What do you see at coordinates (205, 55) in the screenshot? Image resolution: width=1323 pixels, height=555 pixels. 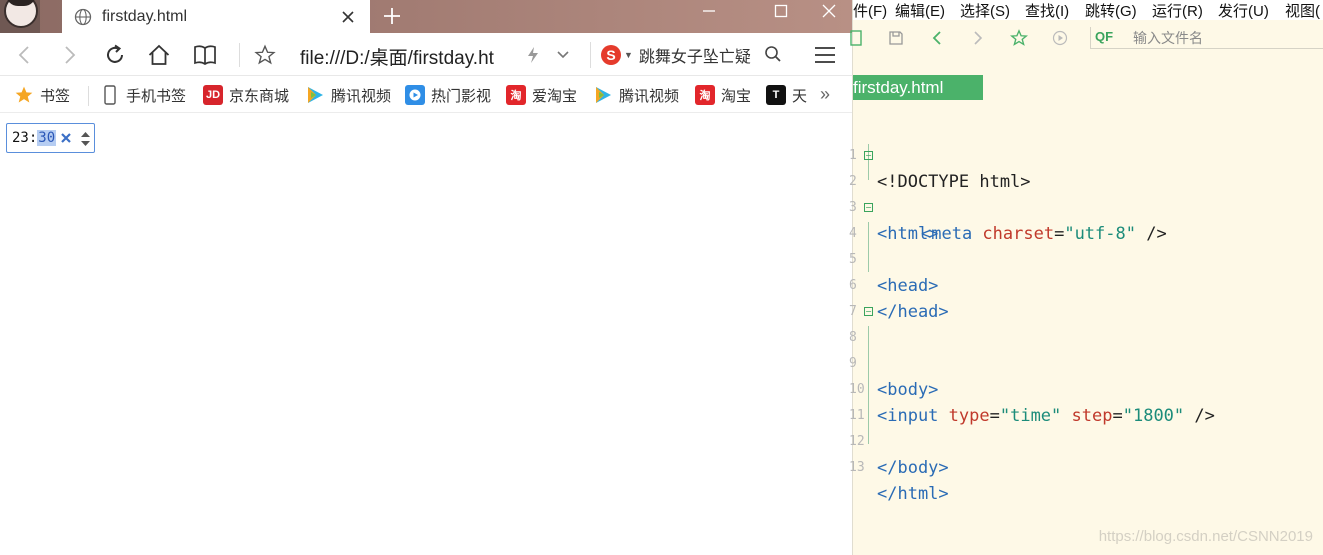 I see `reading-mode-icon` at bounding box center [205, 55].